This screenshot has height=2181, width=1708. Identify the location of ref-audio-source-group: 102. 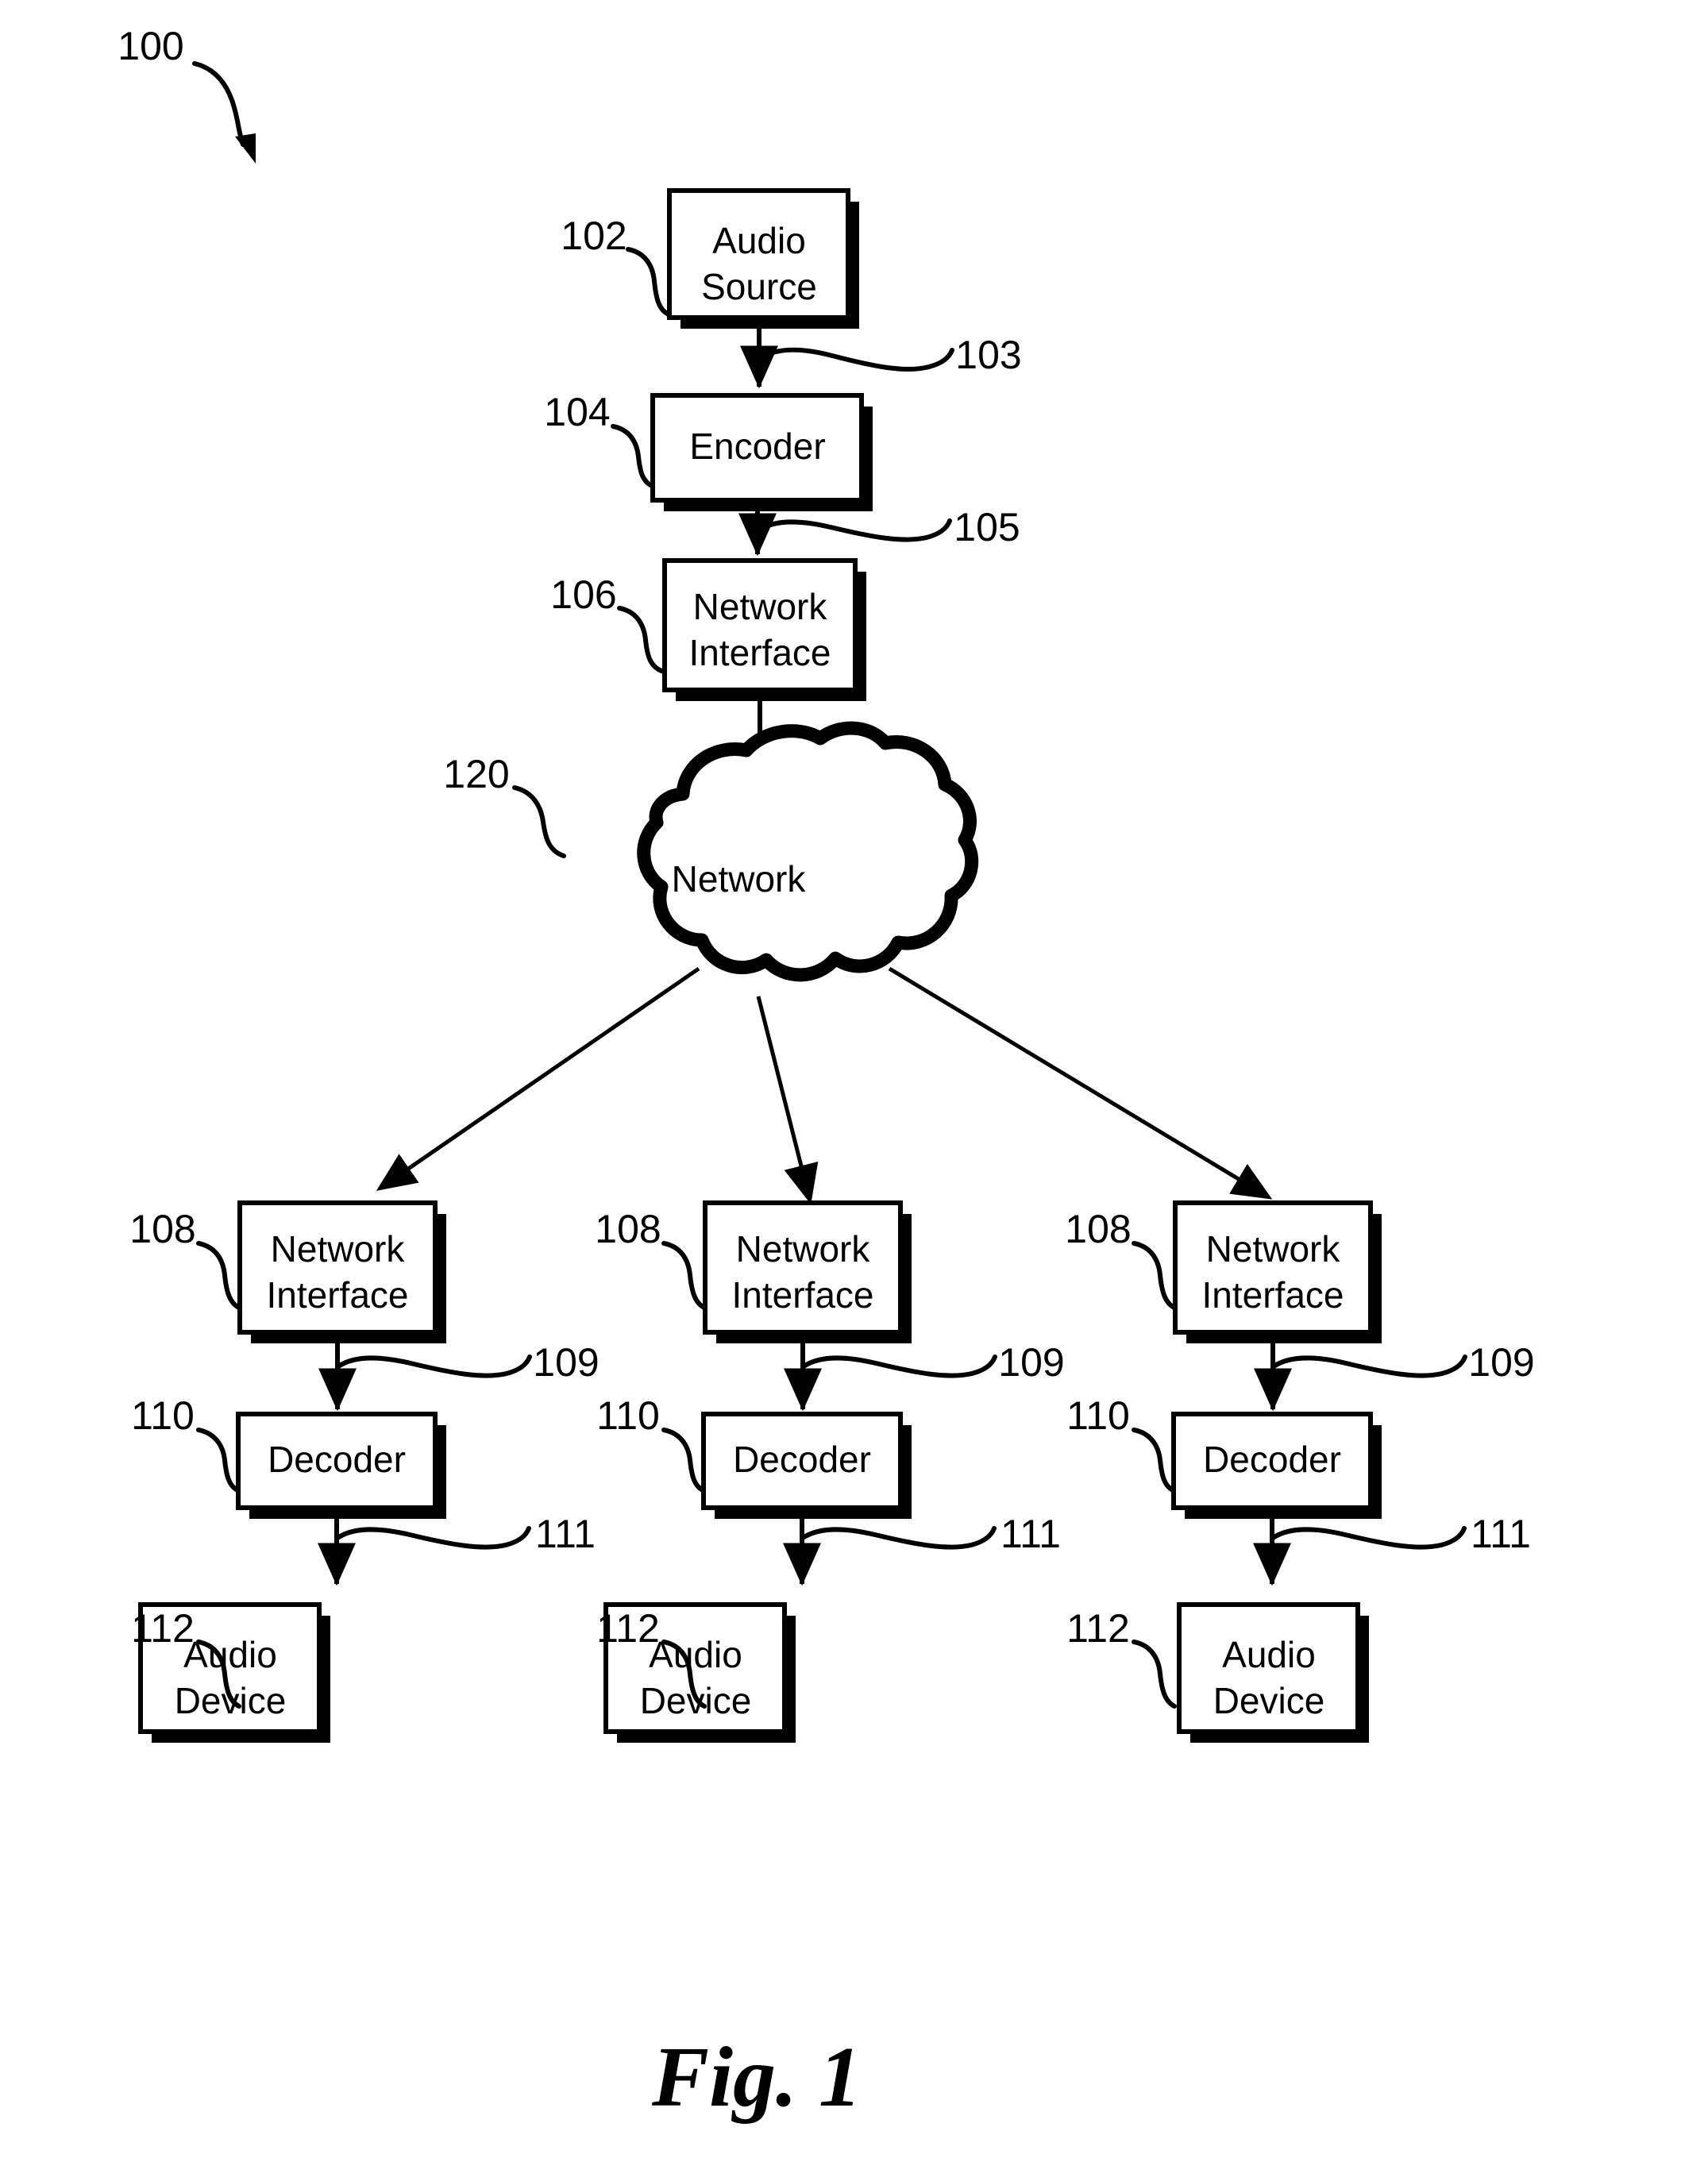
(616, 265).